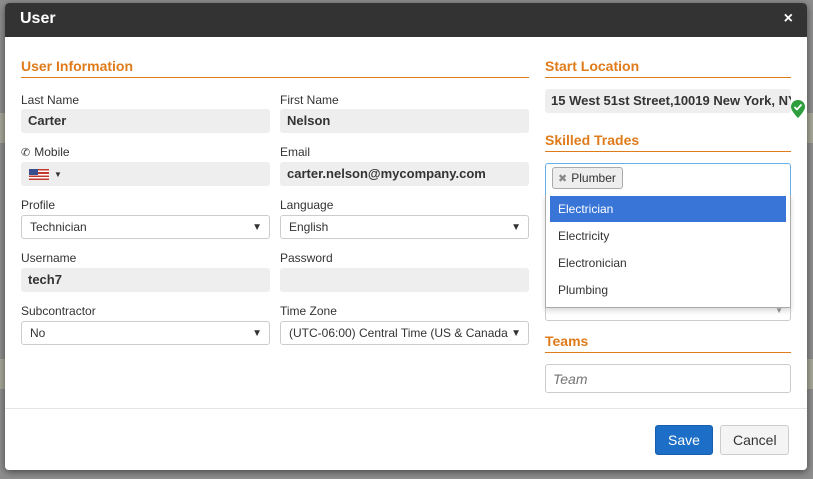 This screenshot has width=813, height=479. I want to click on email-label: Email, so click(295, 152).